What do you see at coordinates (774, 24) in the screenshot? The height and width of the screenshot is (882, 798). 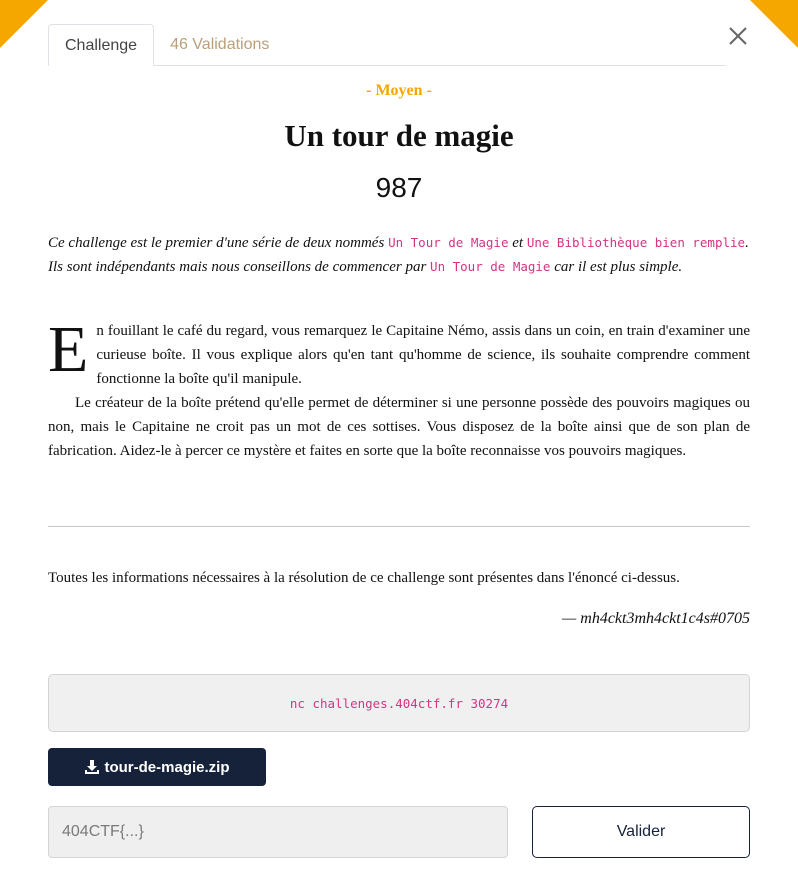 I see `corner-ribbon-right` at bounding box center [774, 24].